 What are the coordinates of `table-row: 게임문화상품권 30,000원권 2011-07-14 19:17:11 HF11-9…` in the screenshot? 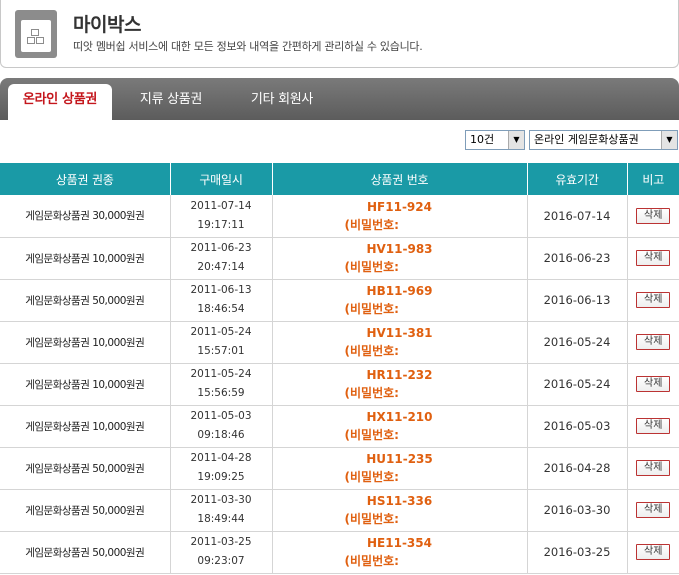 It's located at (339, 216).